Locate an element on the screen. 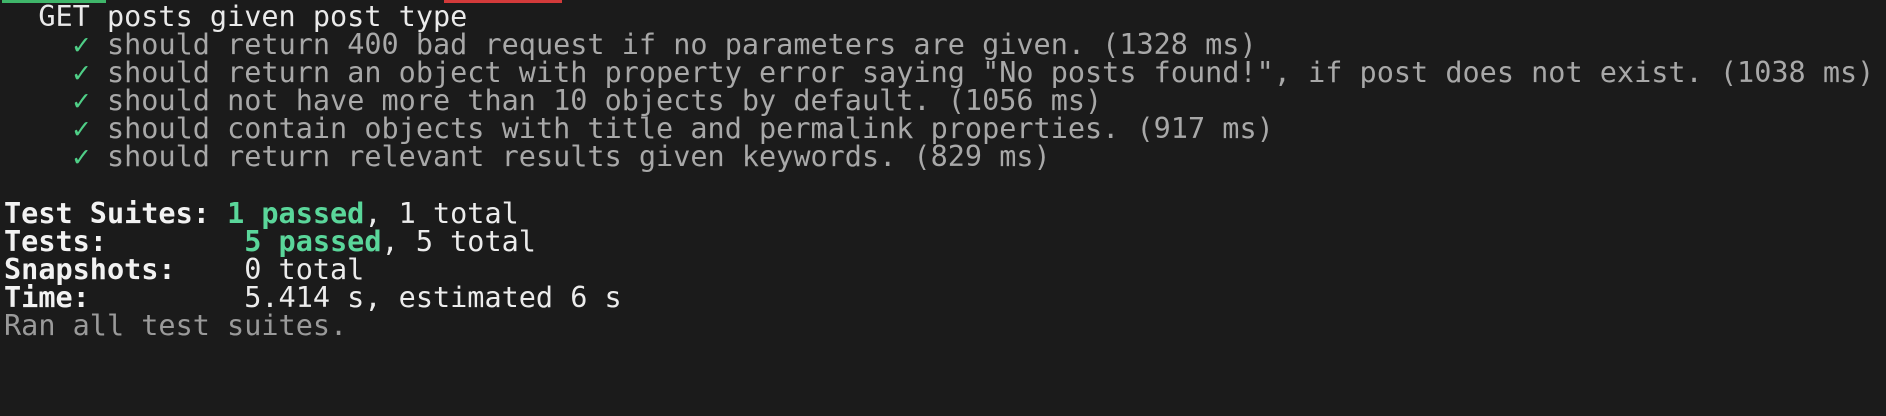  total-count: , 5 total is located at coordinates (458, 241).